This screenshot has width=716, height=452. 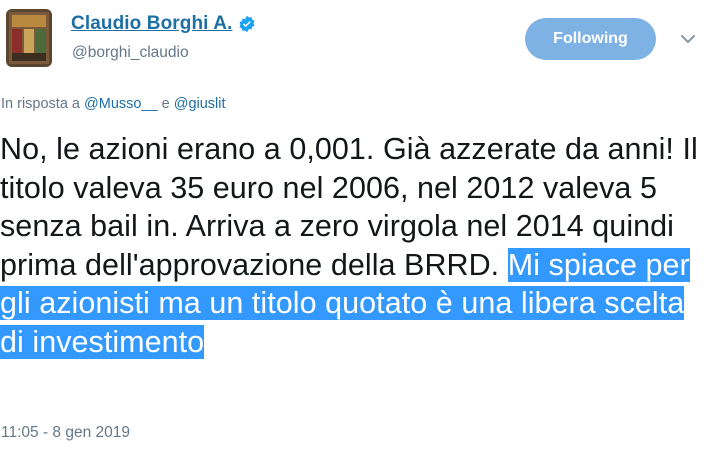 I want to click on tweet-timestamp: 11:05 - 8 gen 2019, so click(x=65, y=433).